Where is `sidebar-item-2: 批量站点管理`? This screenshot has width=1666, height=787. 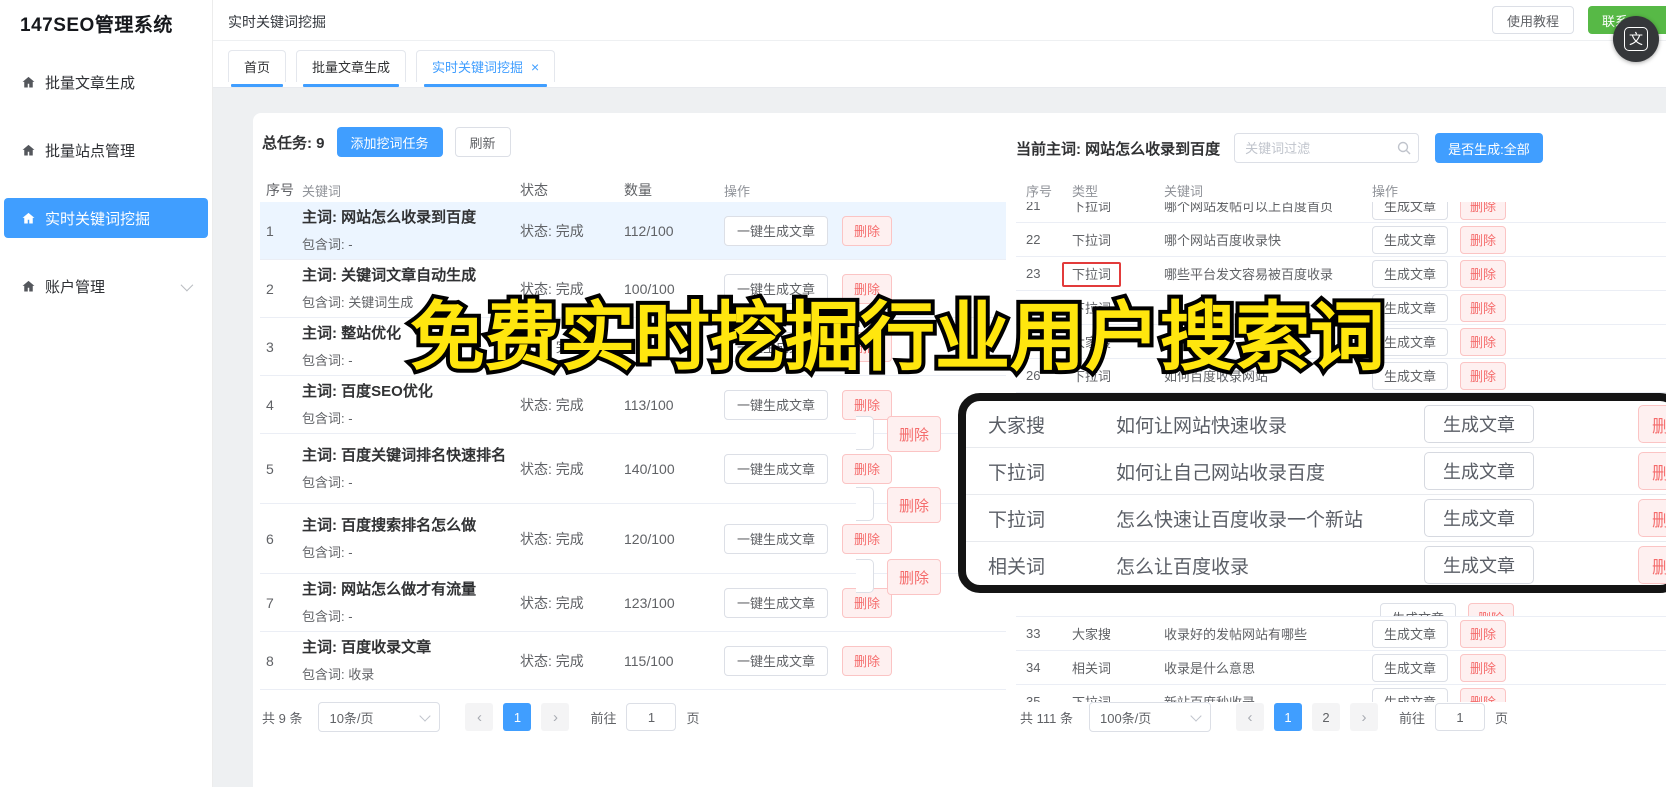 sidebar-item-2: 批量站点管理 is located at coordinates (106, 150).